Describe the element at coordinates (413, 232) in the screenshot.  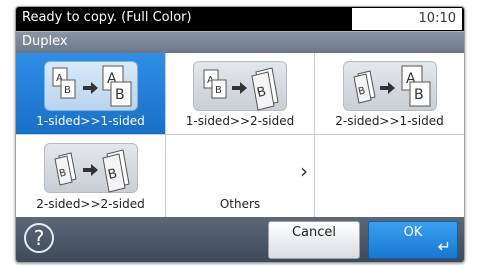
I see `ok-label: OK` at that location.